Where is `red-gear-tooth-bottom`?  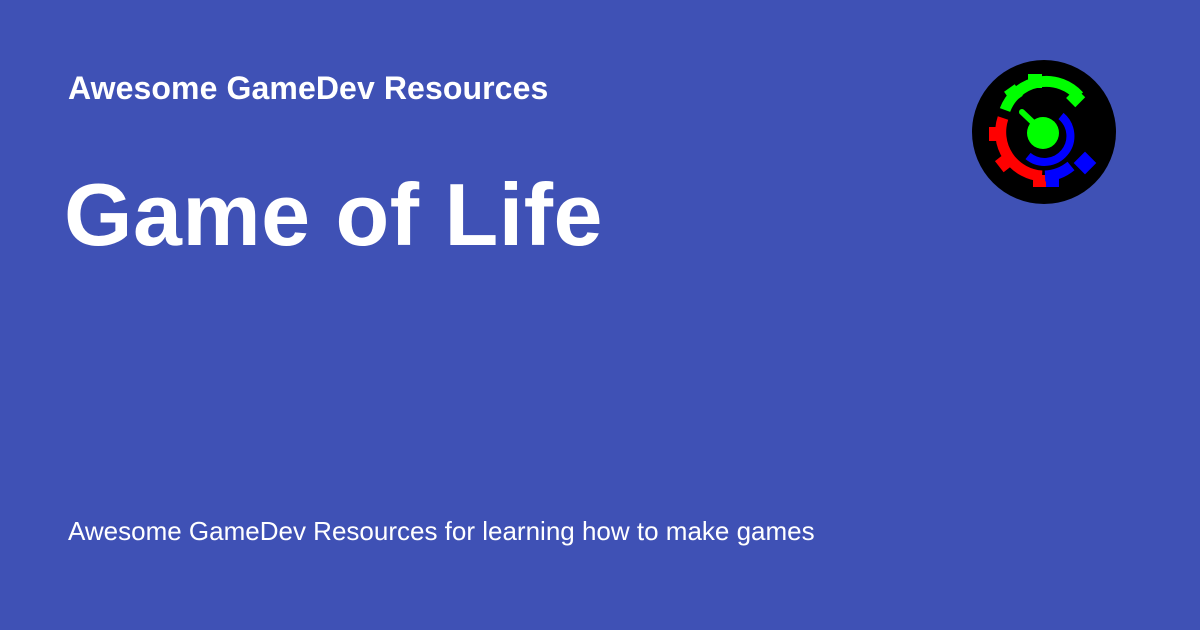 red-gear-tooth-bottom is located at coordinates (1039, 181).